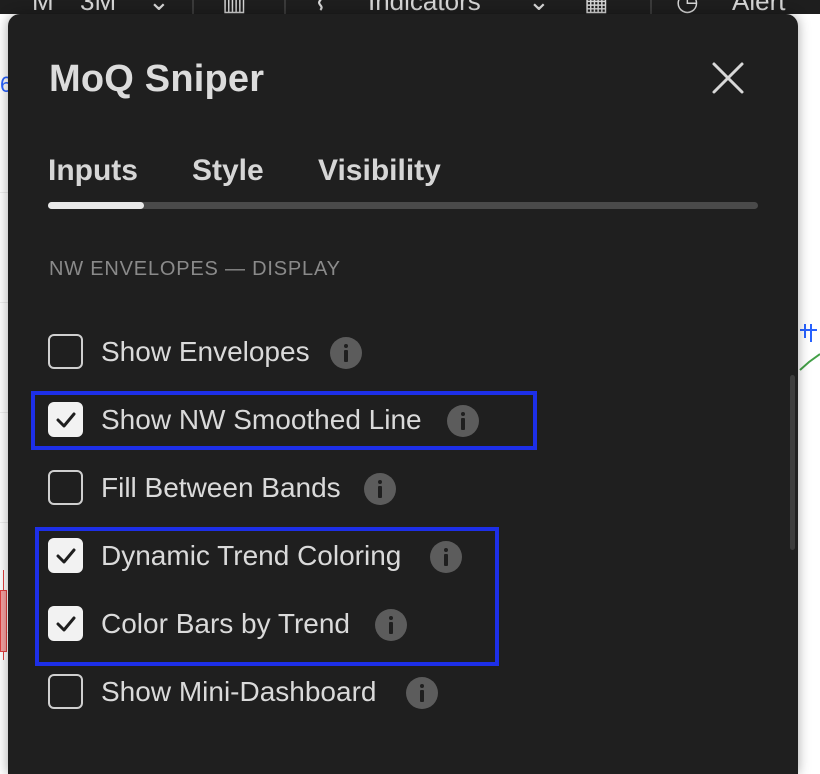 This screenshot has height=774, width=820. I want to click on timeframe-button: 3M, so click(98, 7).